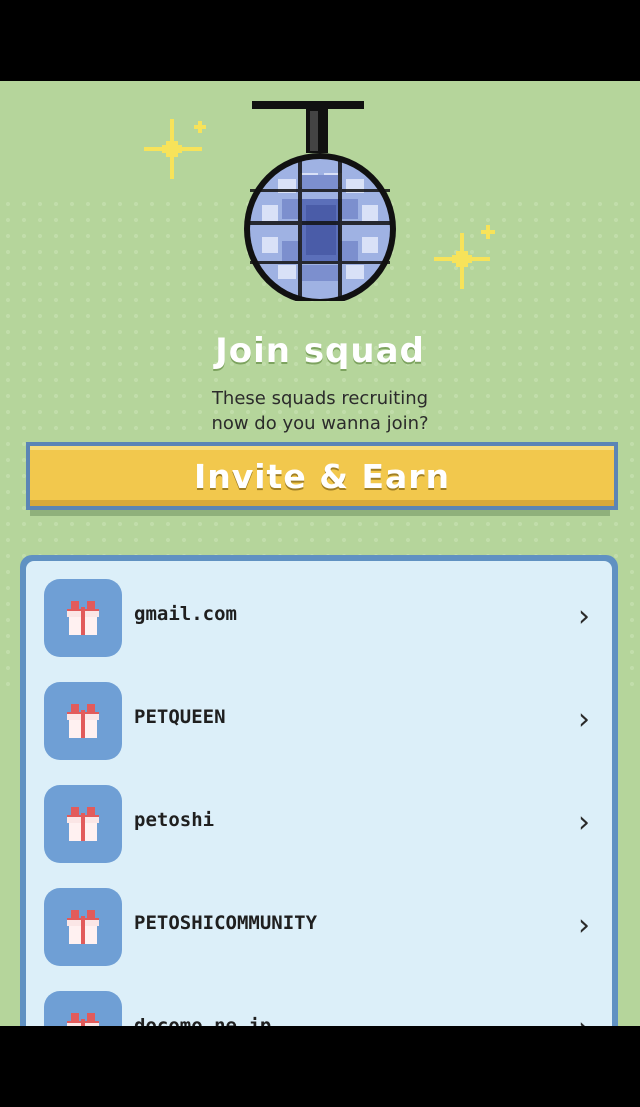  Describe the element at coordinates (320, 513) in the screenshot. I see `button-shadow` at that location.